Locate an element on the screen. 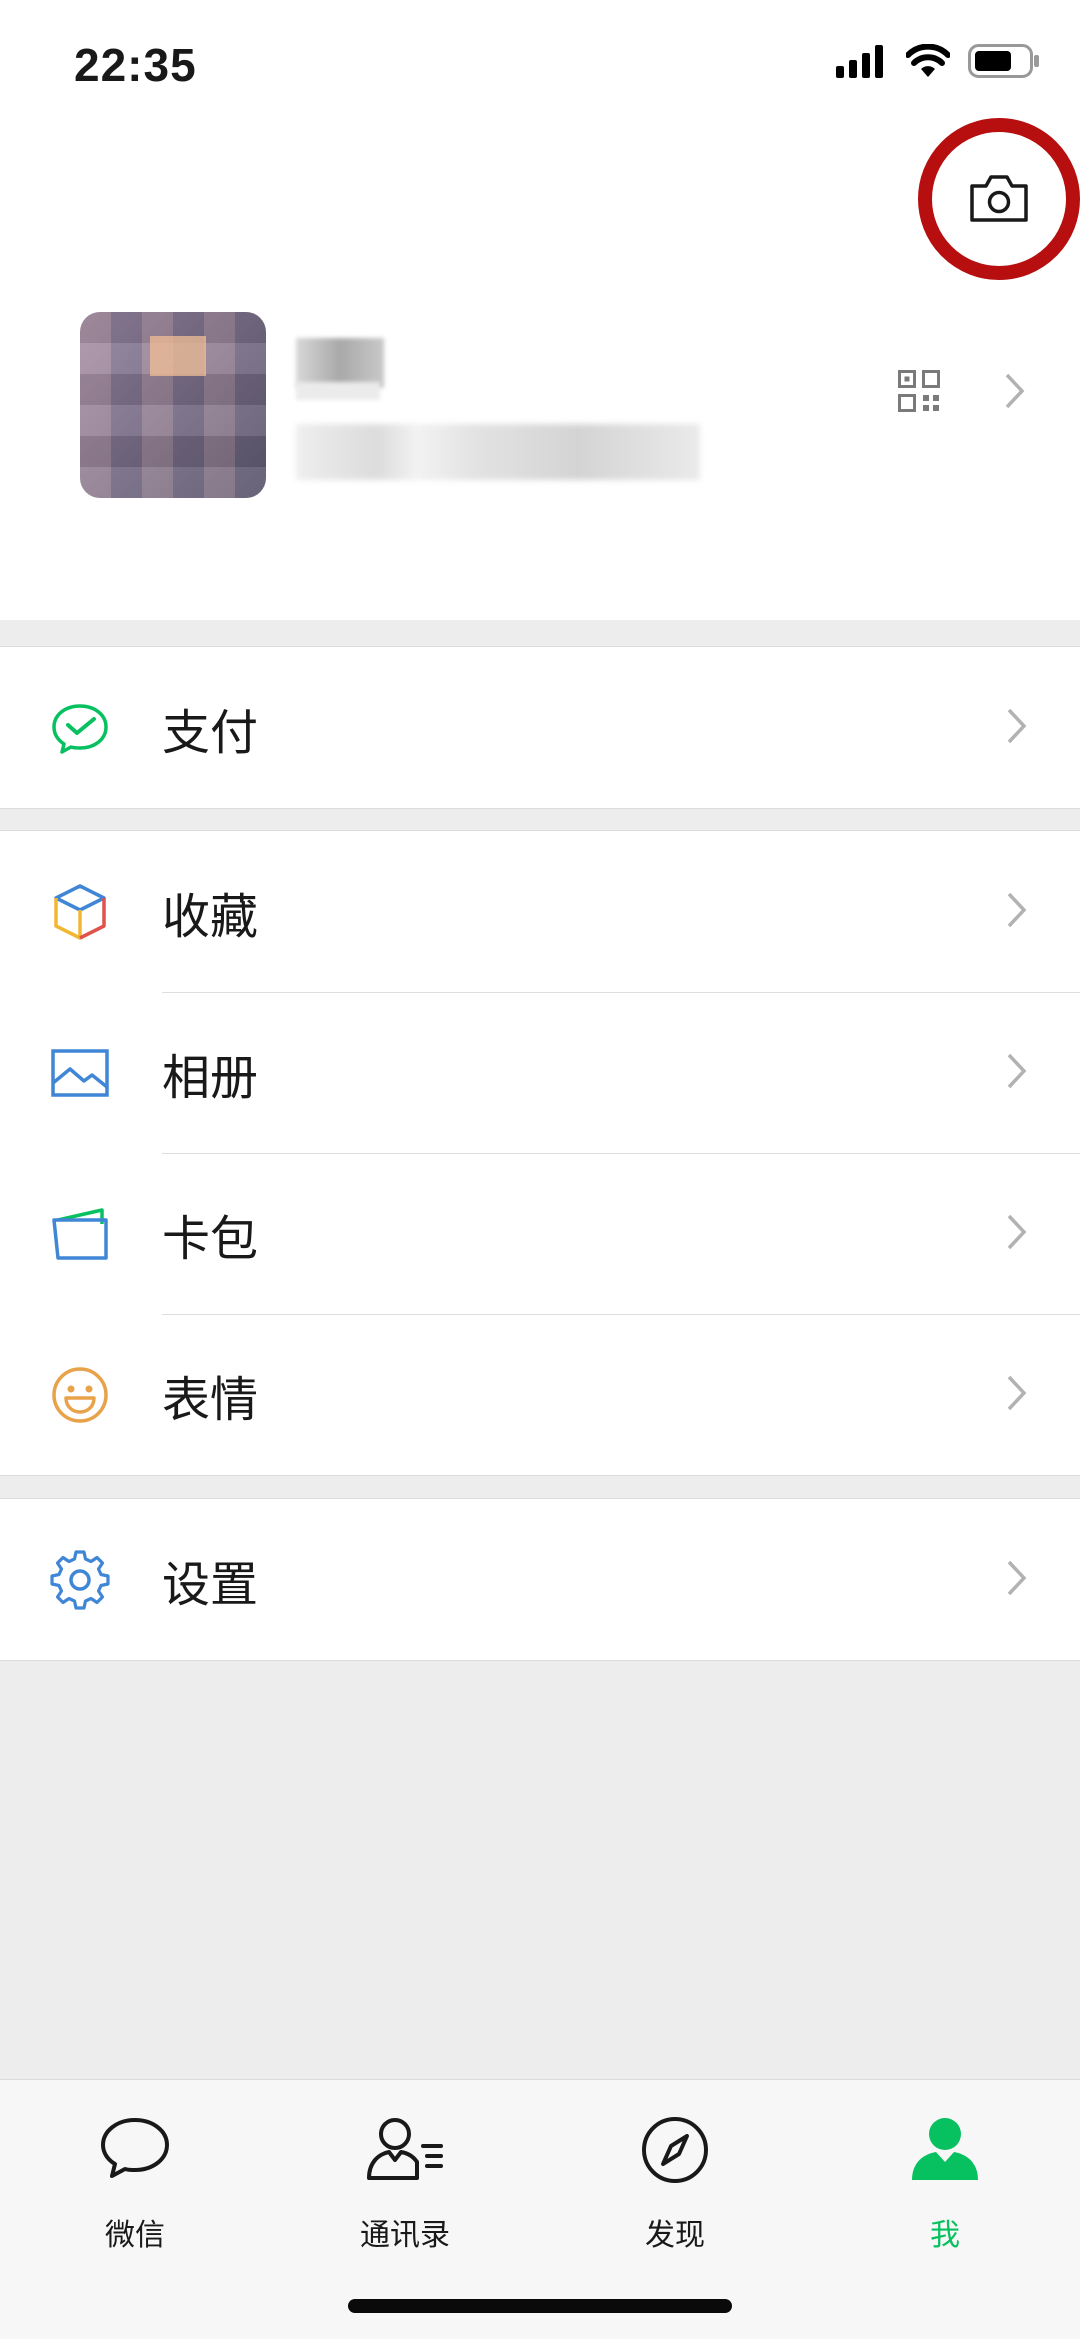 This screenshot has width=1080, height=2339. menu-item-favorites: 收藏 is located at coordinates (540, 911).